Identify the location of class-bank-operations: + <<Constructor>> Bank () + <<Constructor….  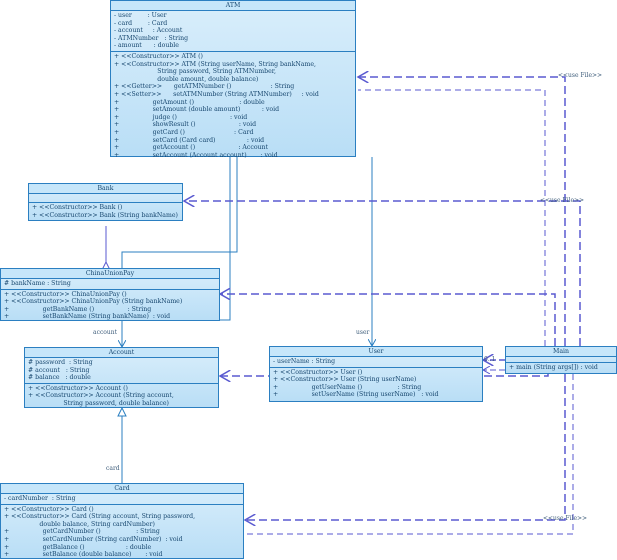
(105, 211).